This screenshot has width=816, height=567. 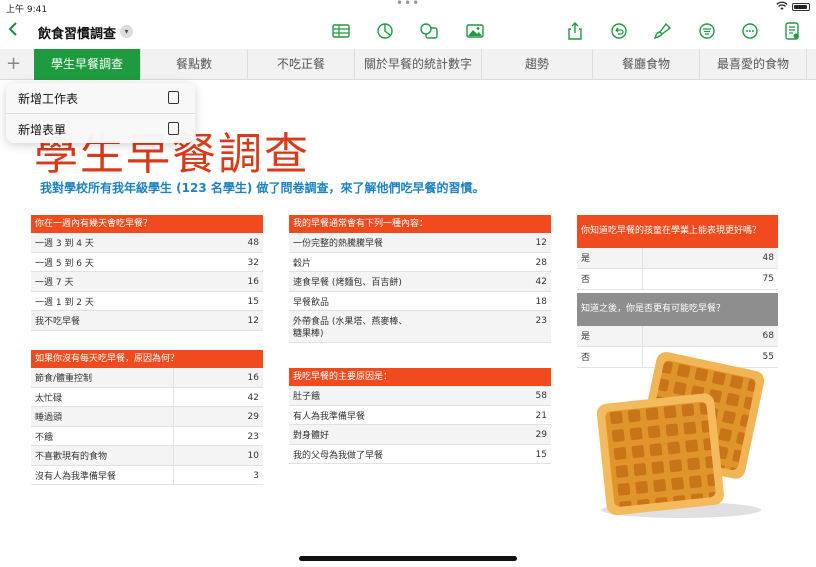 What do you see at coordinates (147, 282) in the screenshot?
I see `table-row: 一週 7 天 16` at bounding box center [147, 282].